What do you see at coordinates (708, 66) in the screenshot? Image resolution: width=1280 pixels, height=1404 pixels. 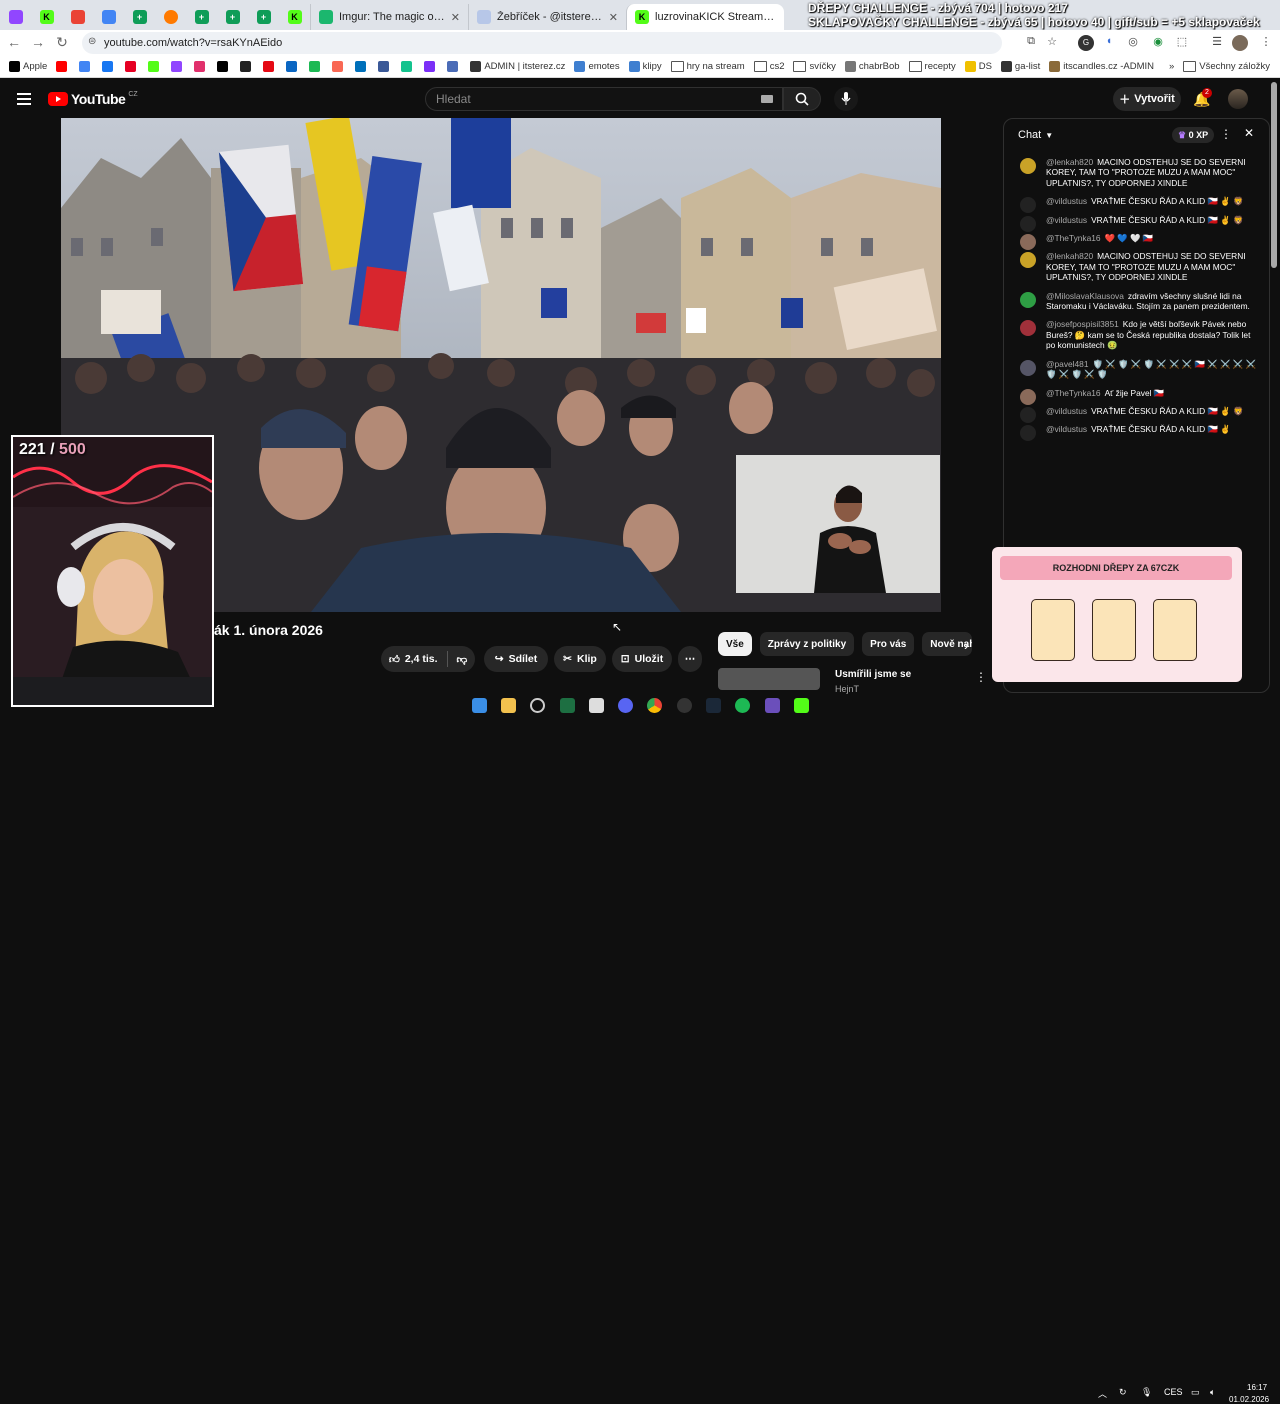 I see `bookmark-item: hry na stream` at bounding box center [708, 66].